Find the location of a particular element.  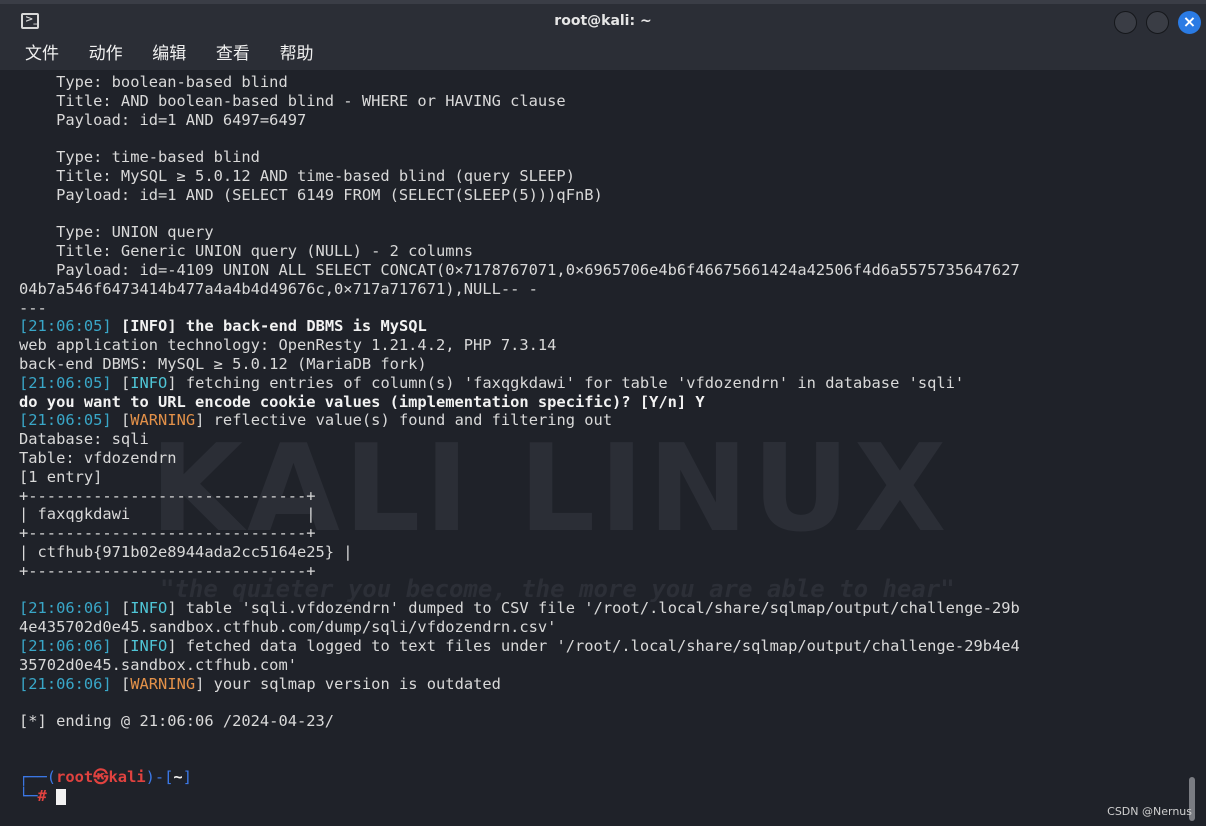

terminal-text: )-[ is located at coordinates (159, 777).